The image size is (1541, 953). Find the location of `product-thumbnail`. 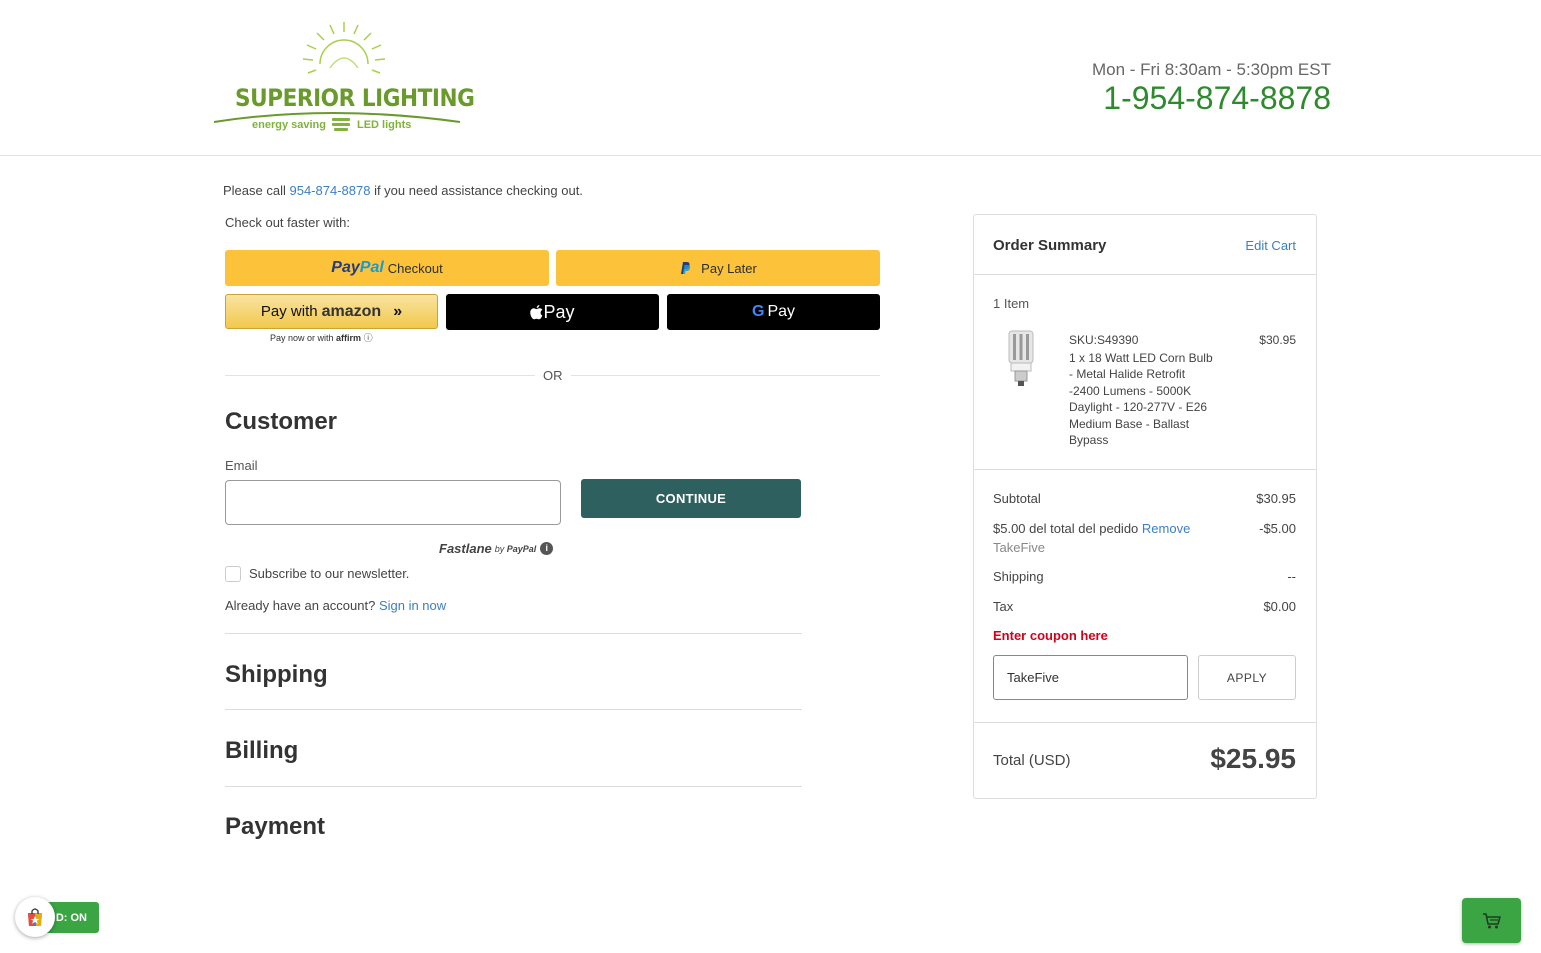

product-thumbnail is located at coordinates (1021, 358).